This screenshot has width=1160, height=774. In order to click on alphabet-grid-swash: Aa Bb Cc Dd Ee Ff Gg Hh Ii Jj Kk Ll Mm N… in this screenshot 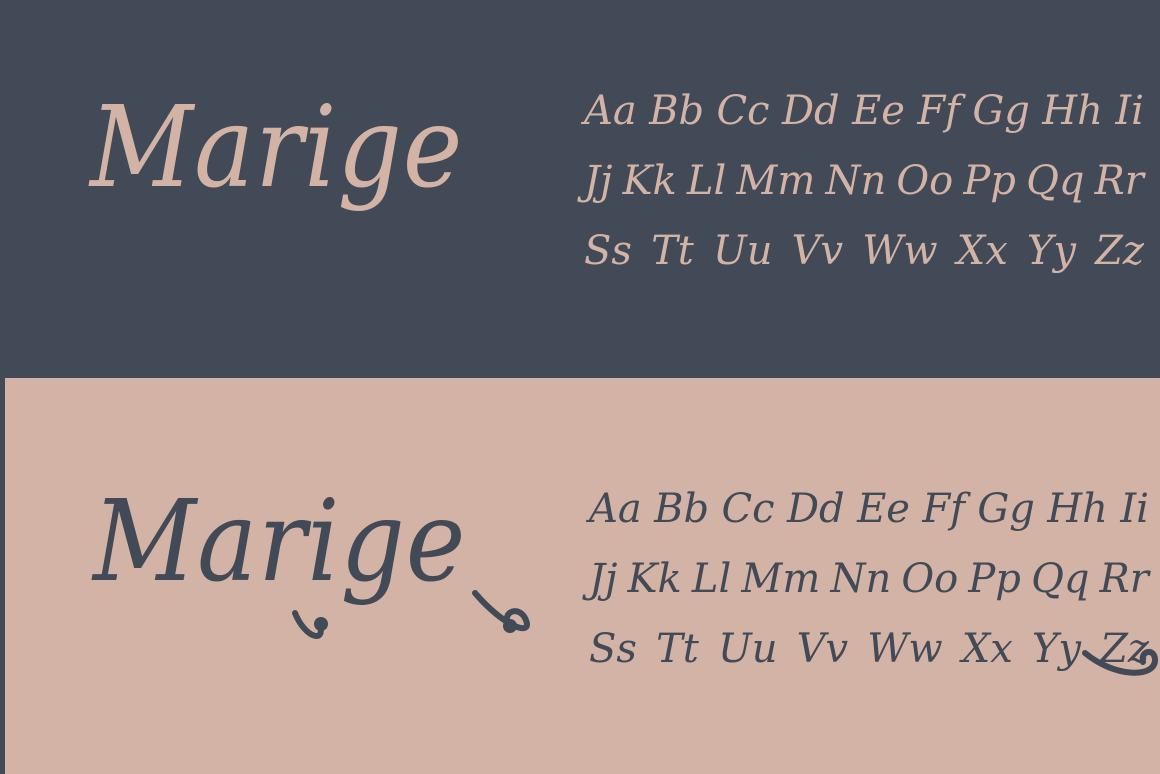, I will do `click(869, 579)`.